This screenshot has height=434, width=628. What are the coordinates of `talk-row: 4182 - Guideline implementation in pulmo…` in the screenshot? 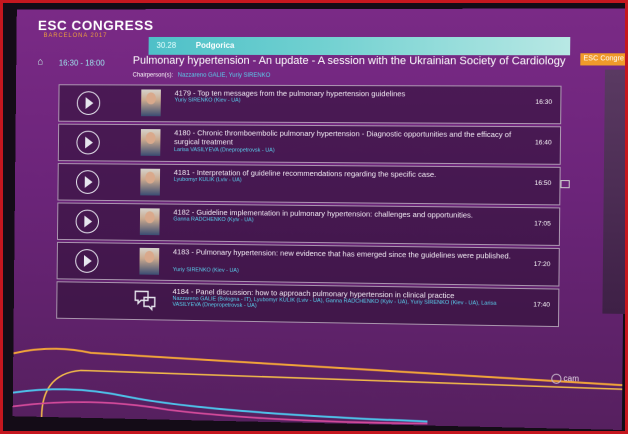 It's located at (308, 224).